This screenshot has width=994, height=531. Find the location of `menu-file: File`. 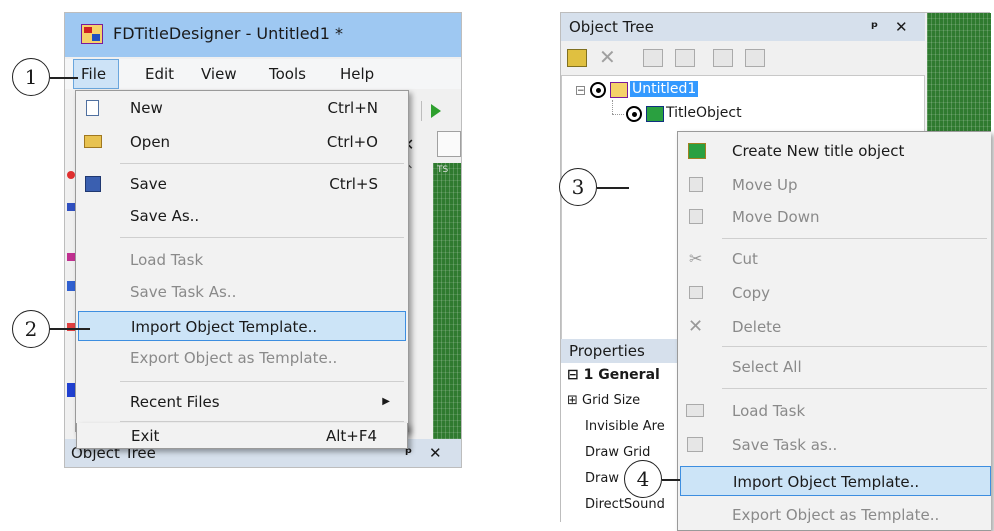

menu-file: File is located at coordinates (96, 74).